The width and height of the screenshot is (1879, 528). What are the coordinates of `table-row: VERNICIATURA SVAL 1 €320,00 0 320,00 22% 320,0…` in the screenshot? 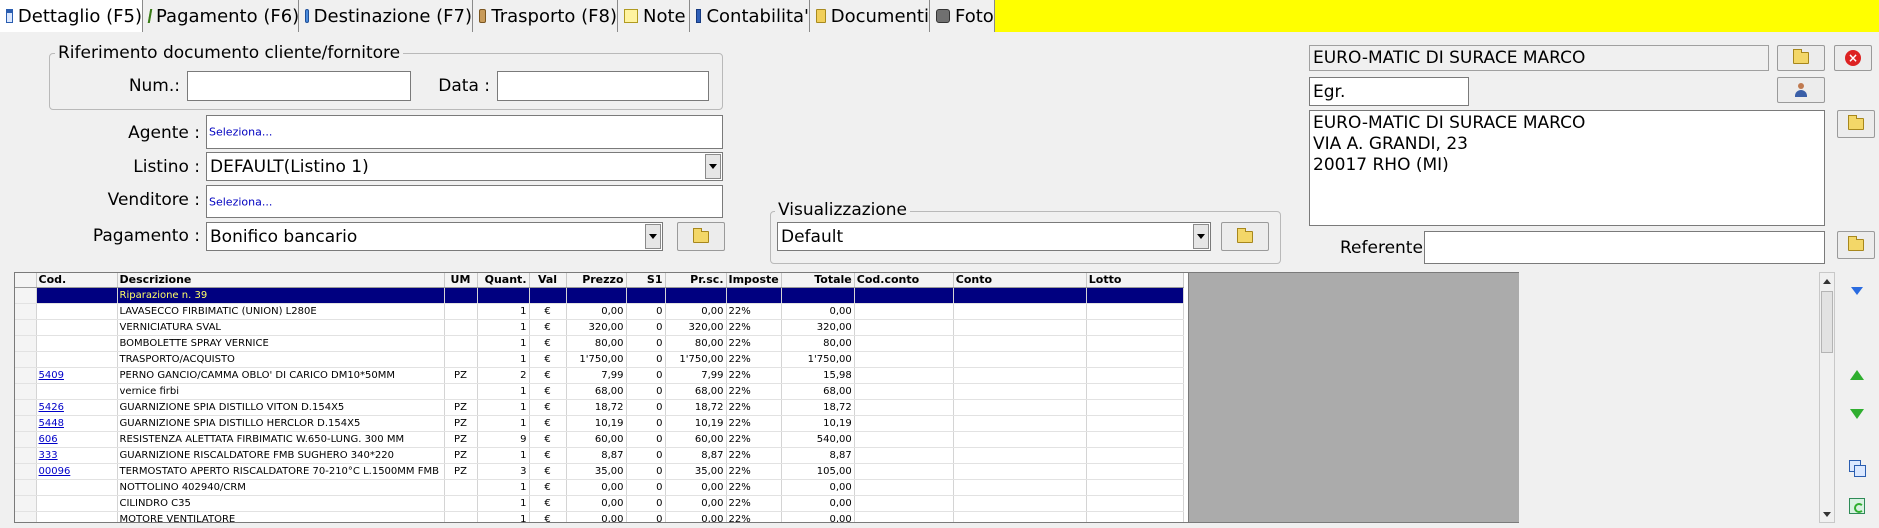 It's located at (599, 327).